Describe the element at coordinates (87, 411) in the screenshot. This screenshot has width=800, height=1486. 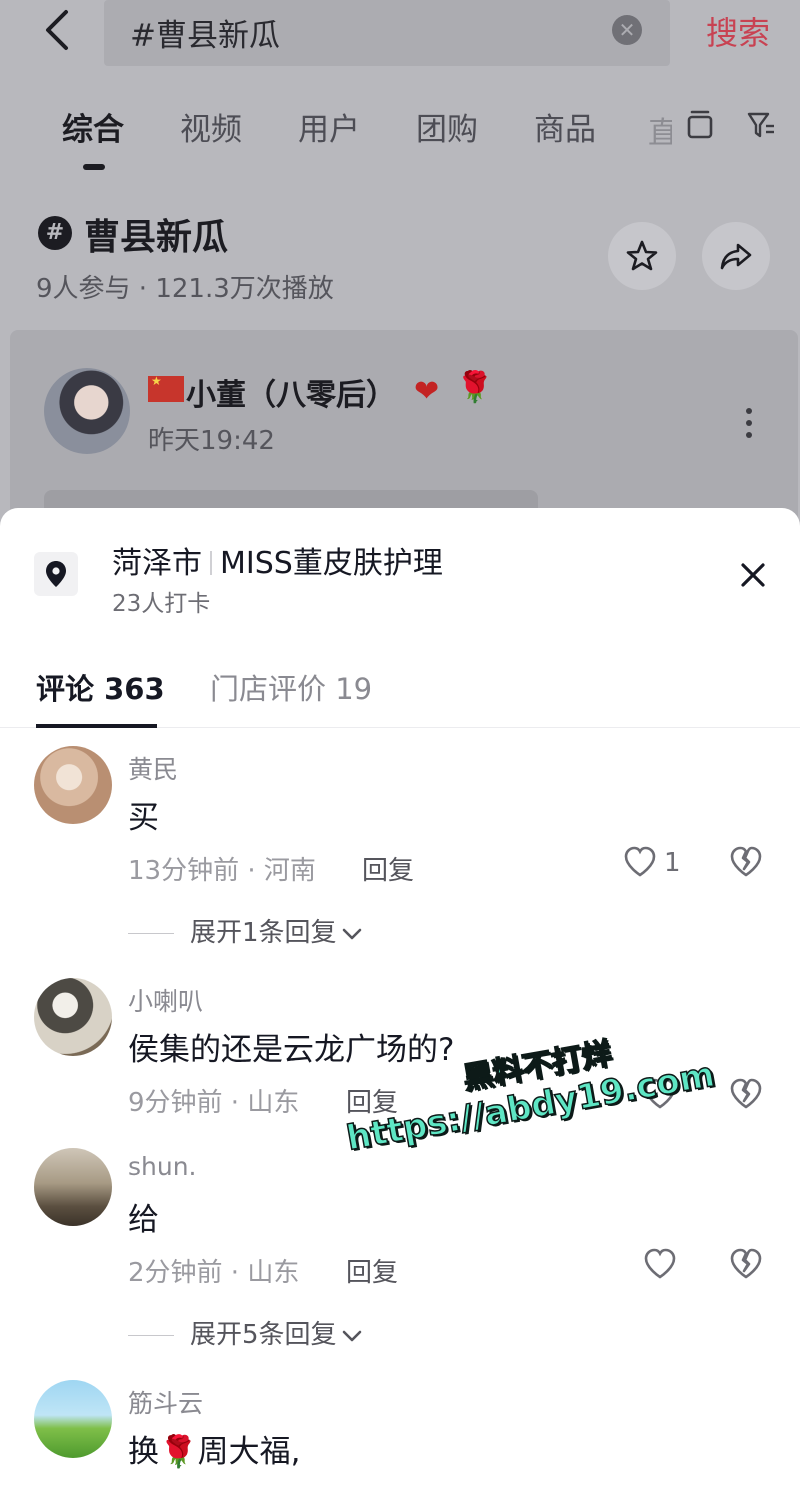
I see `post-author-avatar` at that location.